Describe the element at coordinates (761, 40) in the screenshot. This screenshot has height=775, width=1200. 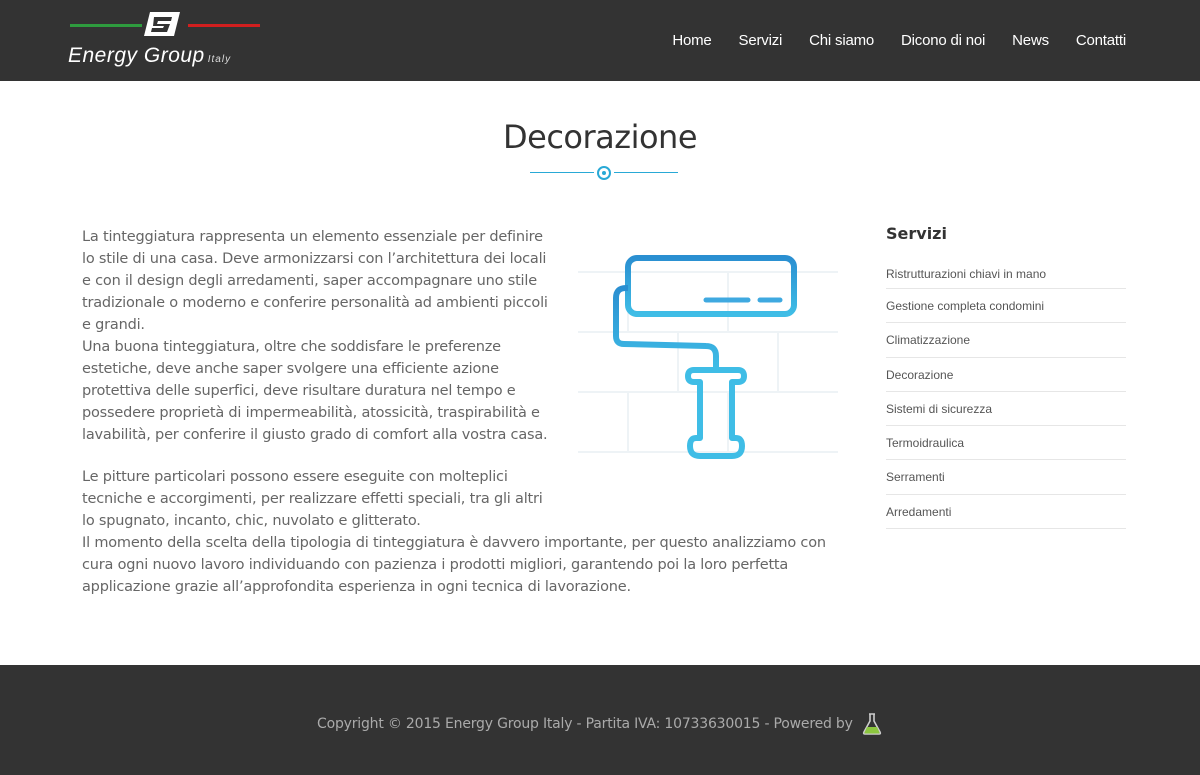
I see `nav-servizi: Servizi` at that location.